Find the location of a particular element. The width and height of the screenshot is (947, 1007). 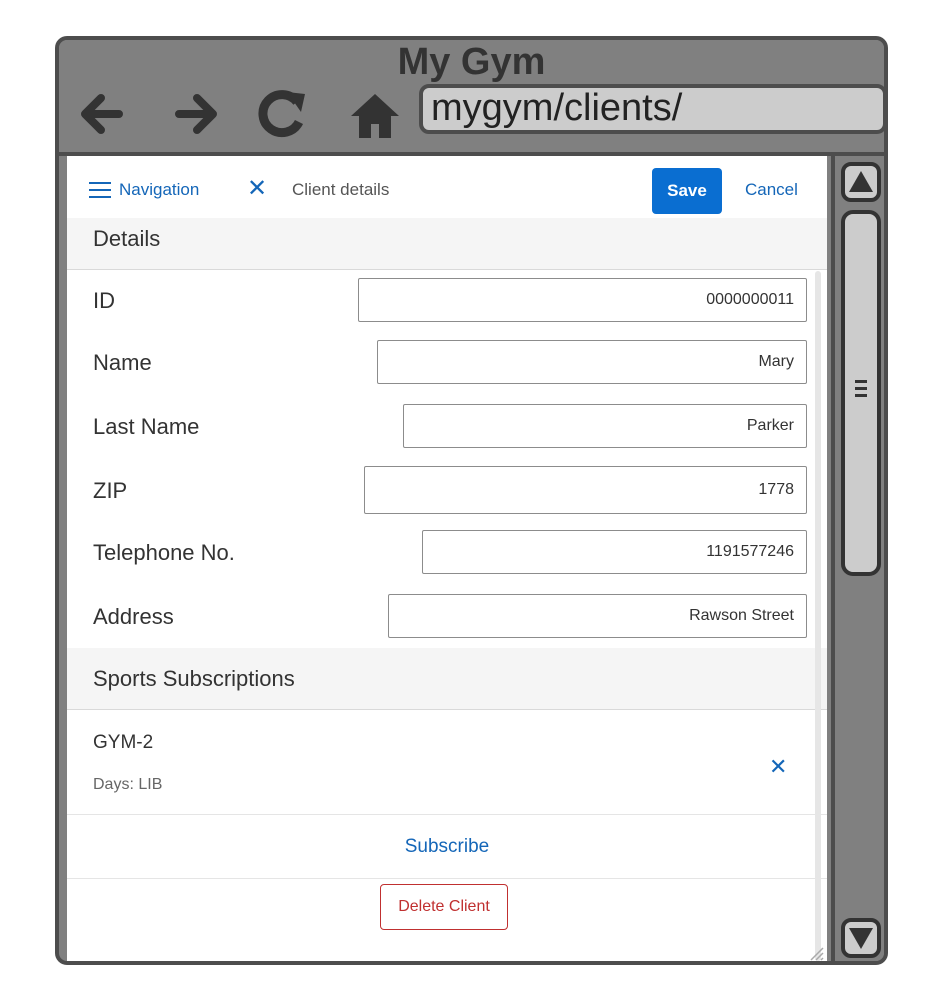

subscribe-link: Subscribe is located at coordinates (447, 847).